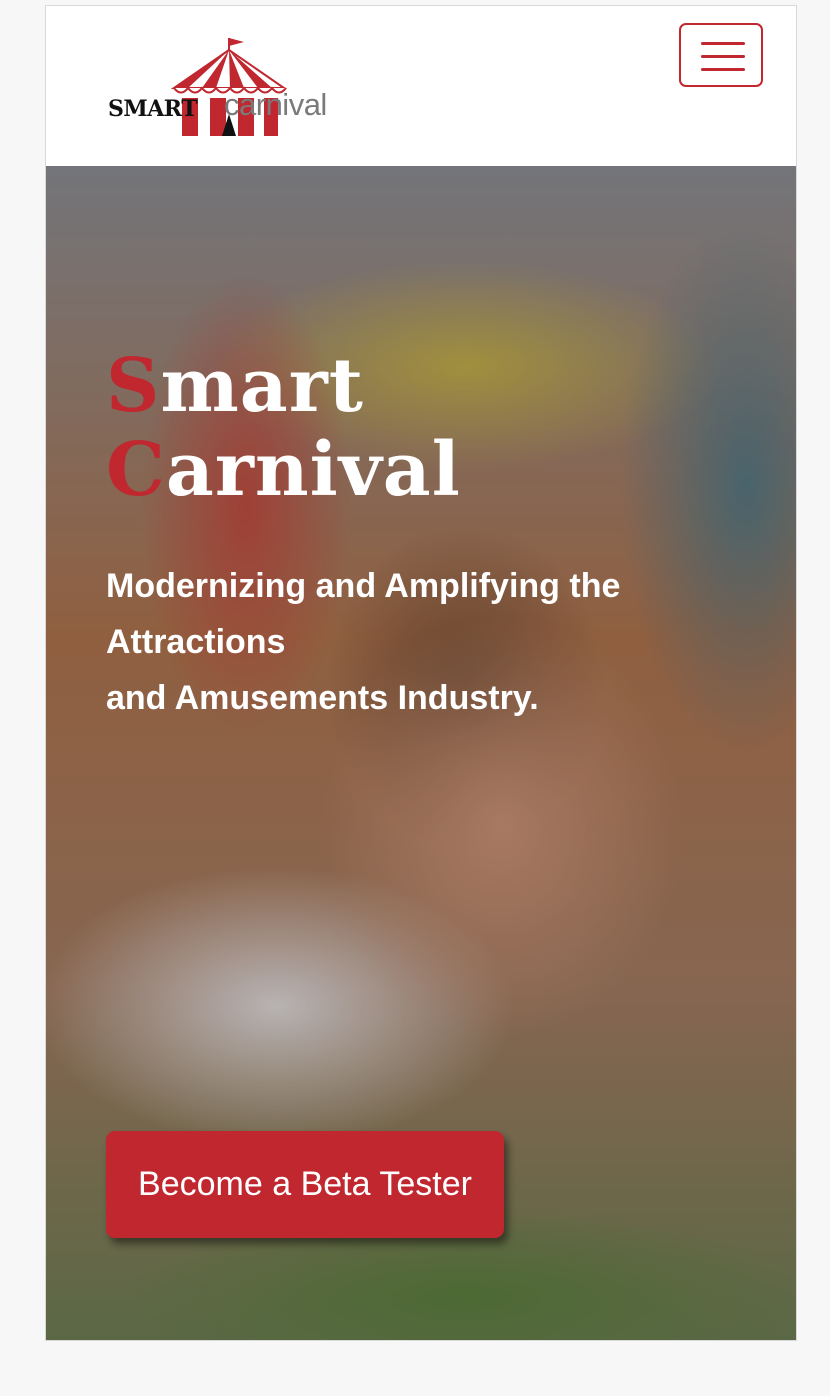 The width and height of the screenshot is (830, 1396). What do you see at coordinates (305, 1184) in the screenshot?
I see `become-beta-tester-button: Become a Beta Tester` at bounding box center [305, 1184].